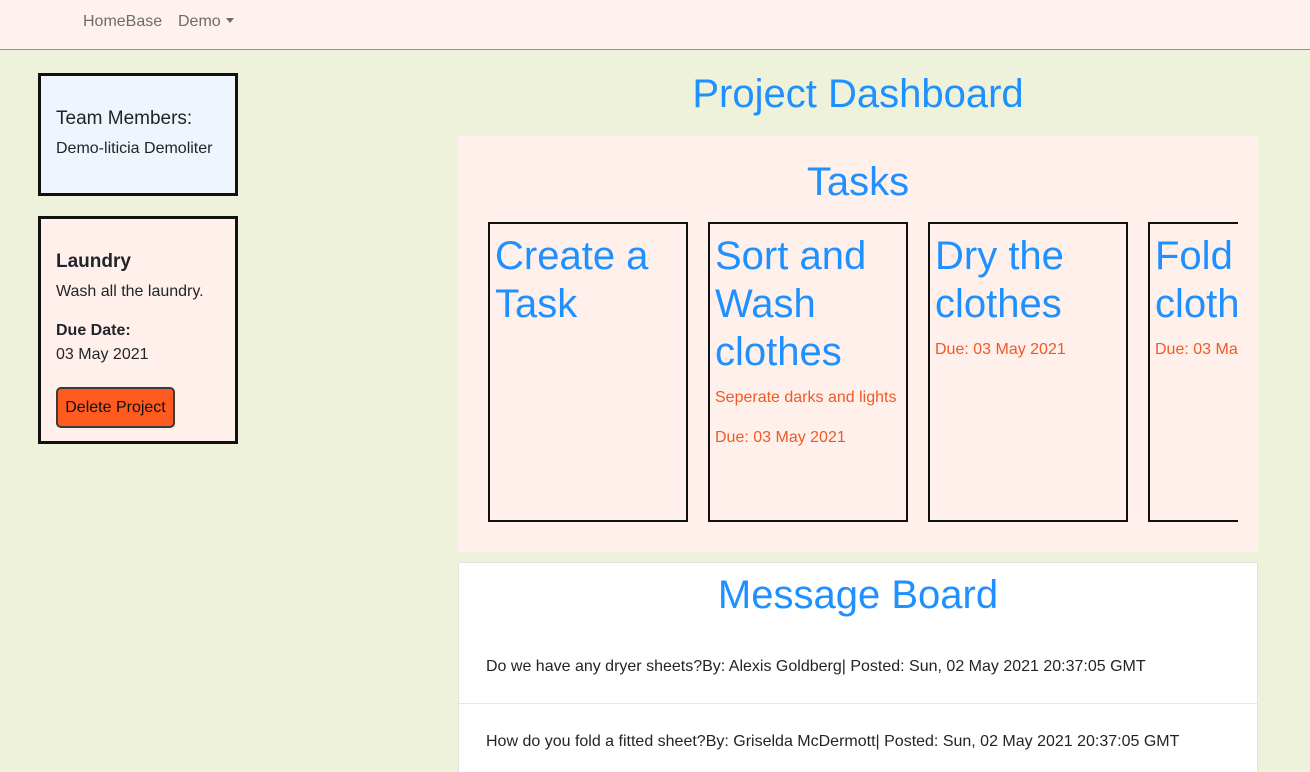 The width and height of the screenshot is (1310, 772). I want to click on team-members-title: Team Members:, so click(124, 118).